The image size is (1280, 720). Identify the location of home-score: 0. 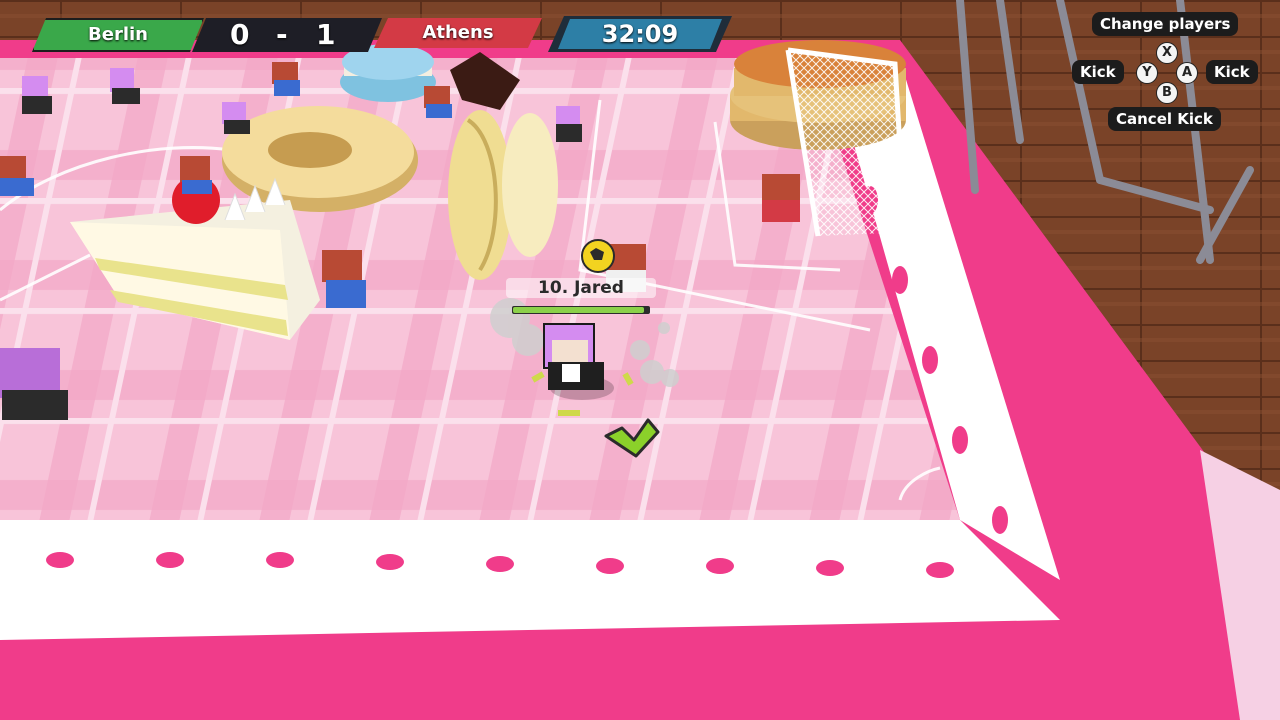
(240, 34).